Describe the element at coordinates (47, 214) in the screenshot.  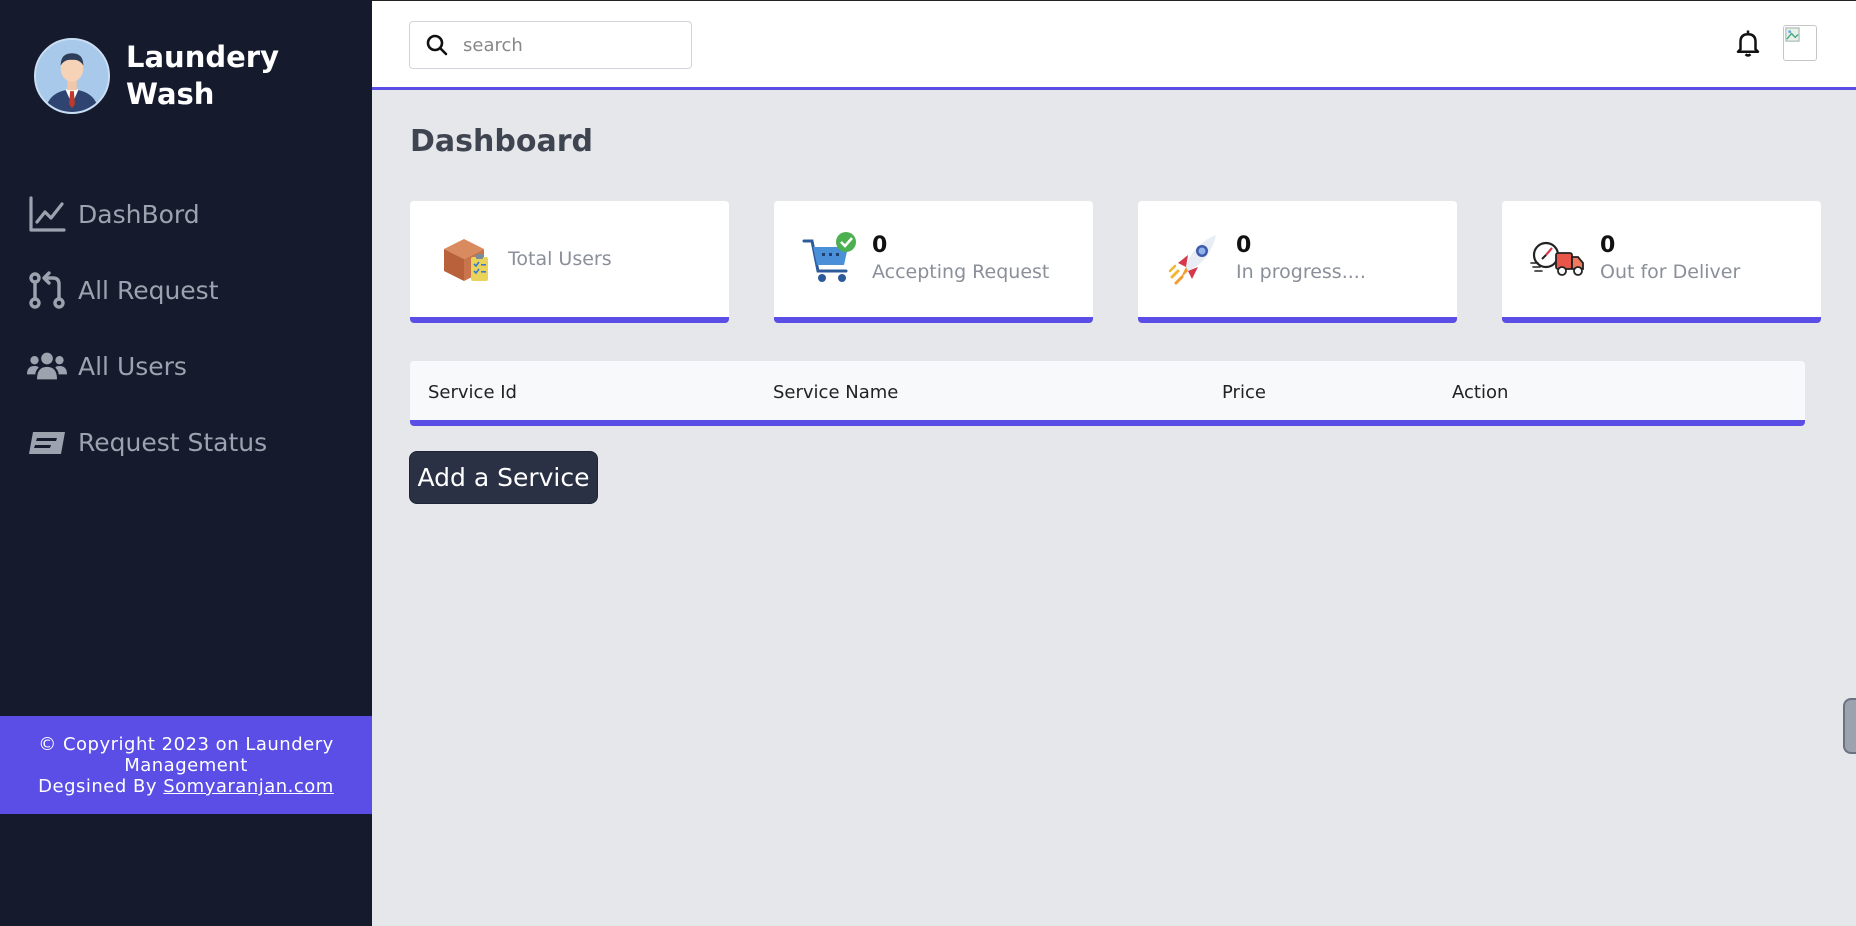
I see `chart-line-icon` at that location.